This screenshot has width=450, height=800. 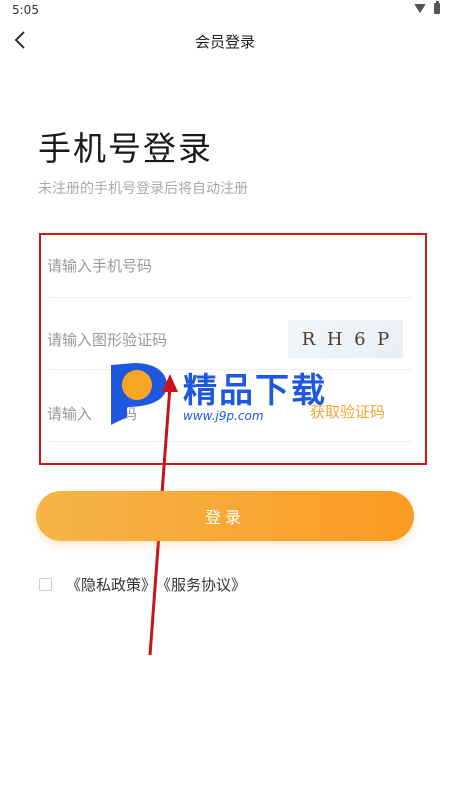 What do you see at coordinates (225, 516) in the screenshot?
I see `login-button: 登录` at bounding box center [225, 516].